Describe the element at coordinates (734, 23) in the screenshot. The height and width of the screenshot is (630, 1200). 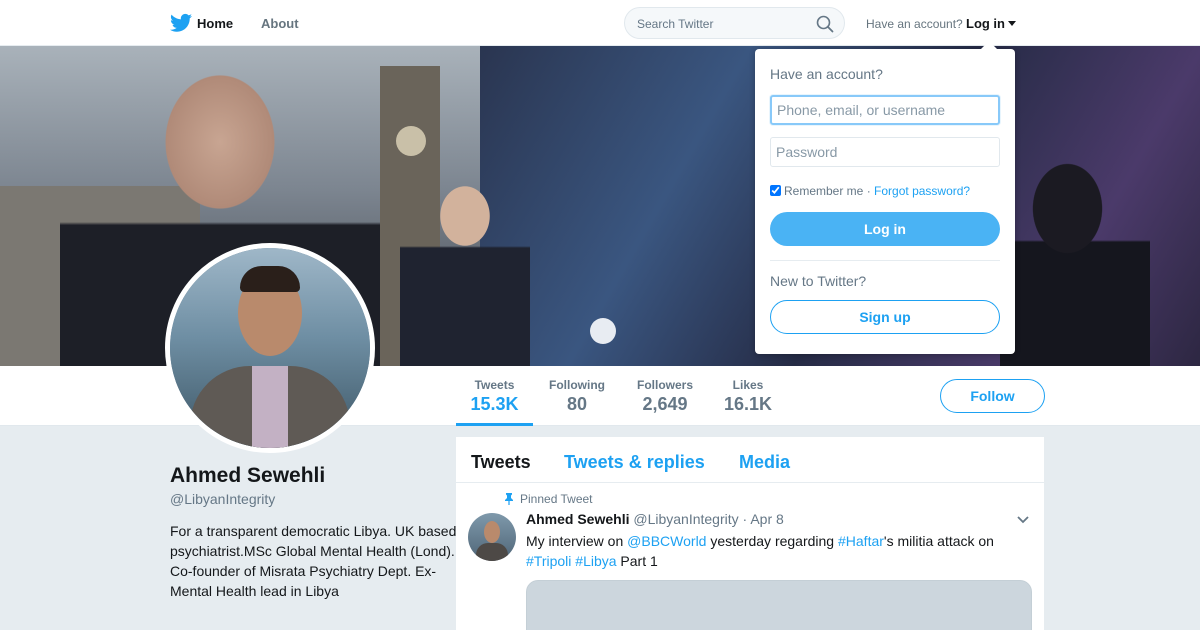
I see `search-box: Search Twitter` at that location.